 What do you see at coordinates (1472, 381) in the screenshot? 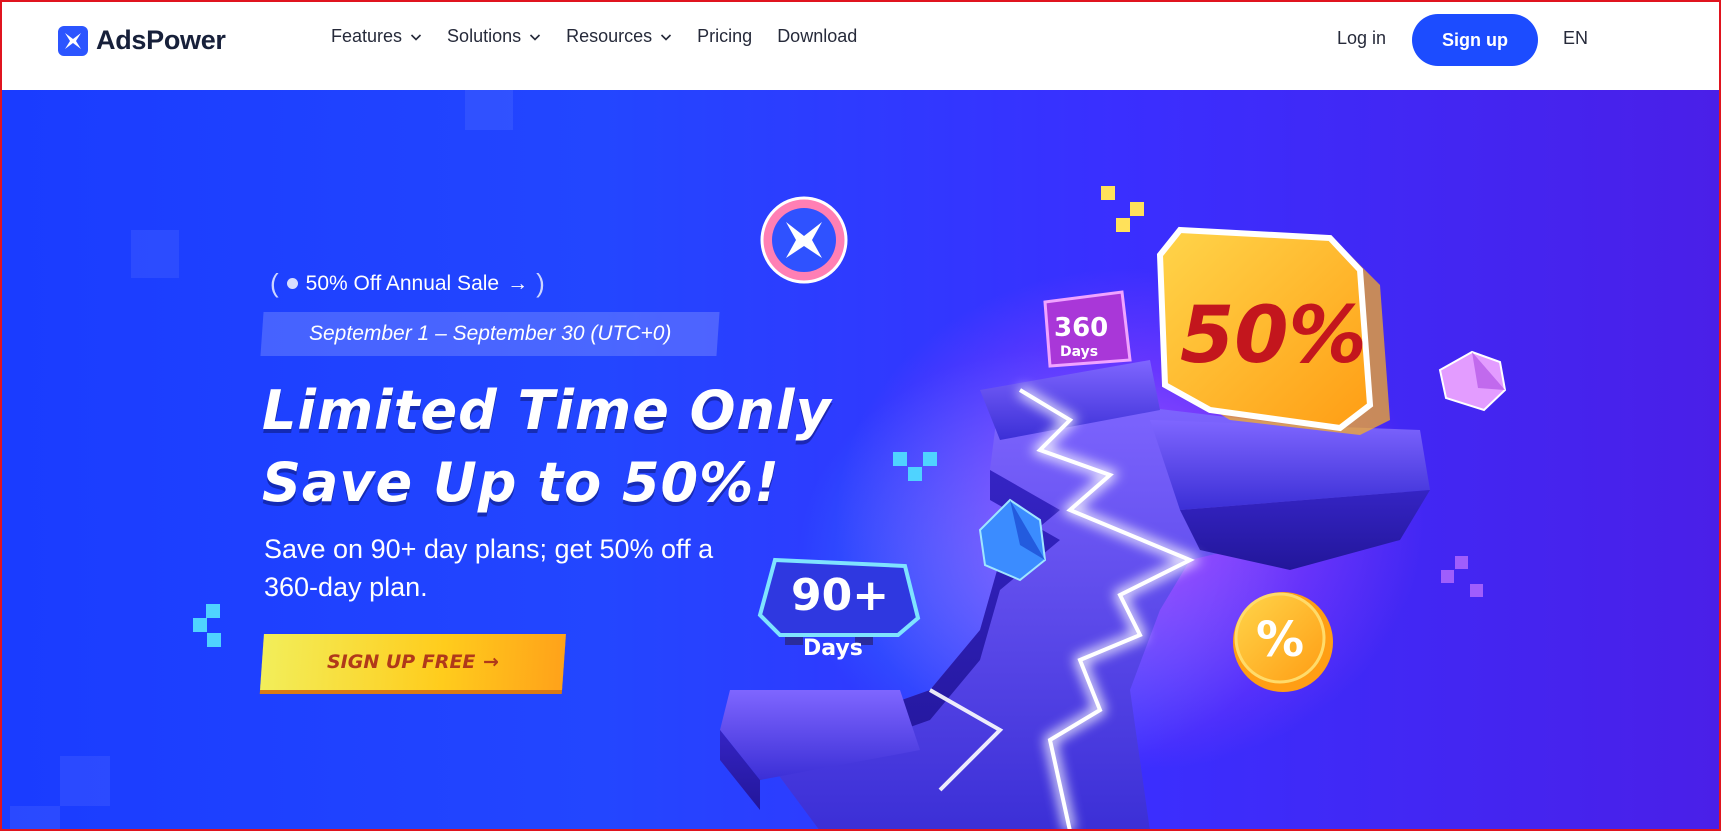
I see `crystal-pink` at bounding box center [1472, 381].